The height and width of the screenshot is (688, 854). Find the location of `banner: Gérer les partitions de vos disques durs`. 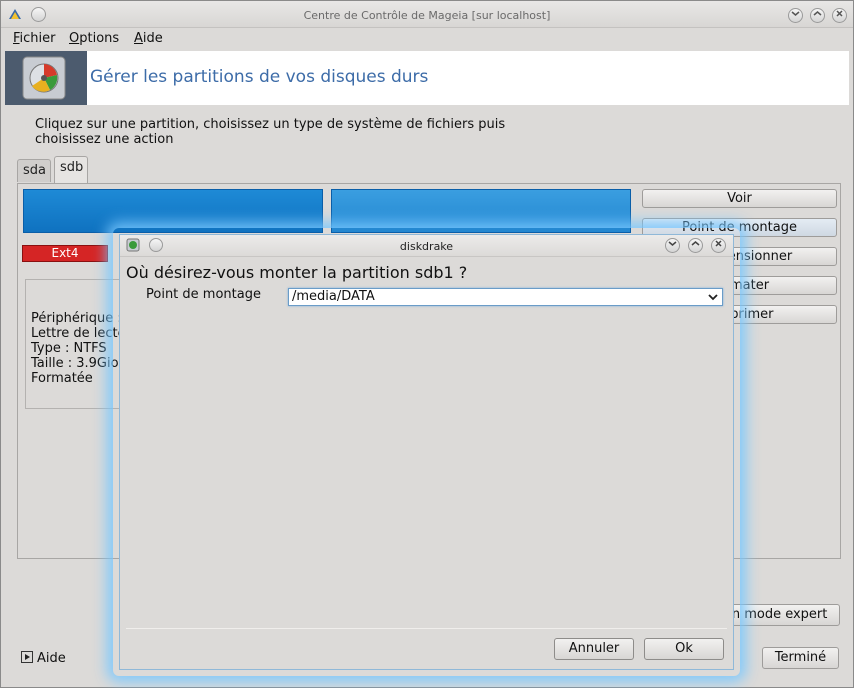

banner: Gérer les partitions de vos disques durs is located at coordinates (427, 78).